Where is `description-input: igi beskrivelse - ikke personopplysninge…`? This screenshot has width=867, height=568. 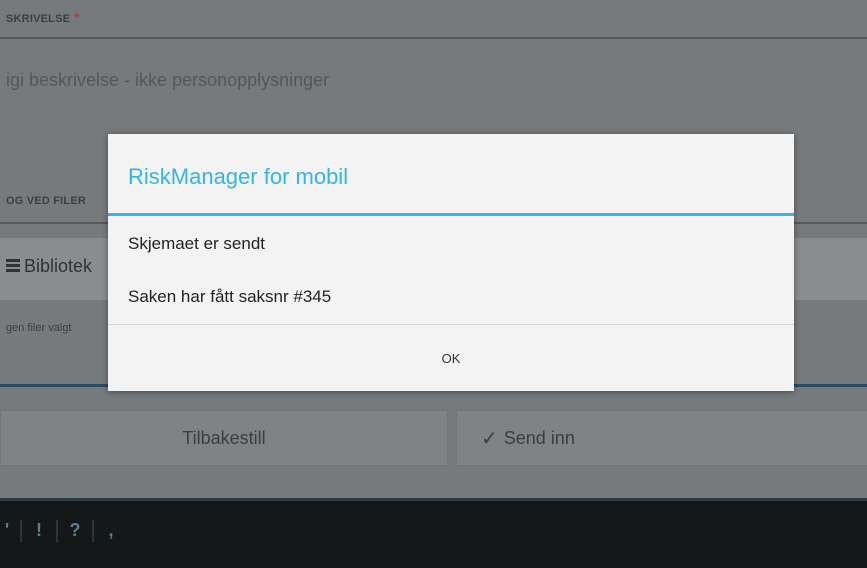 description-input: igi beskrivelse - ikke personopplysninge… is located at coordinates (167, 80).